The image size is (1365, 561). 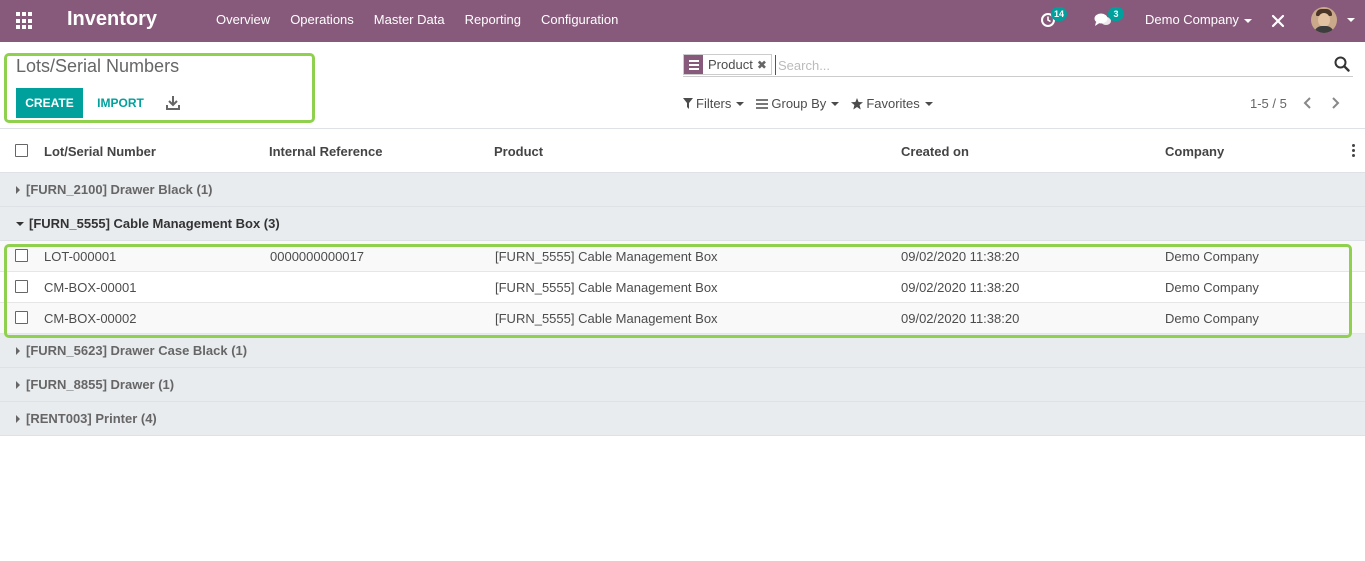 I want to click on search-facet-value: Product, so click(x=730, y=64).